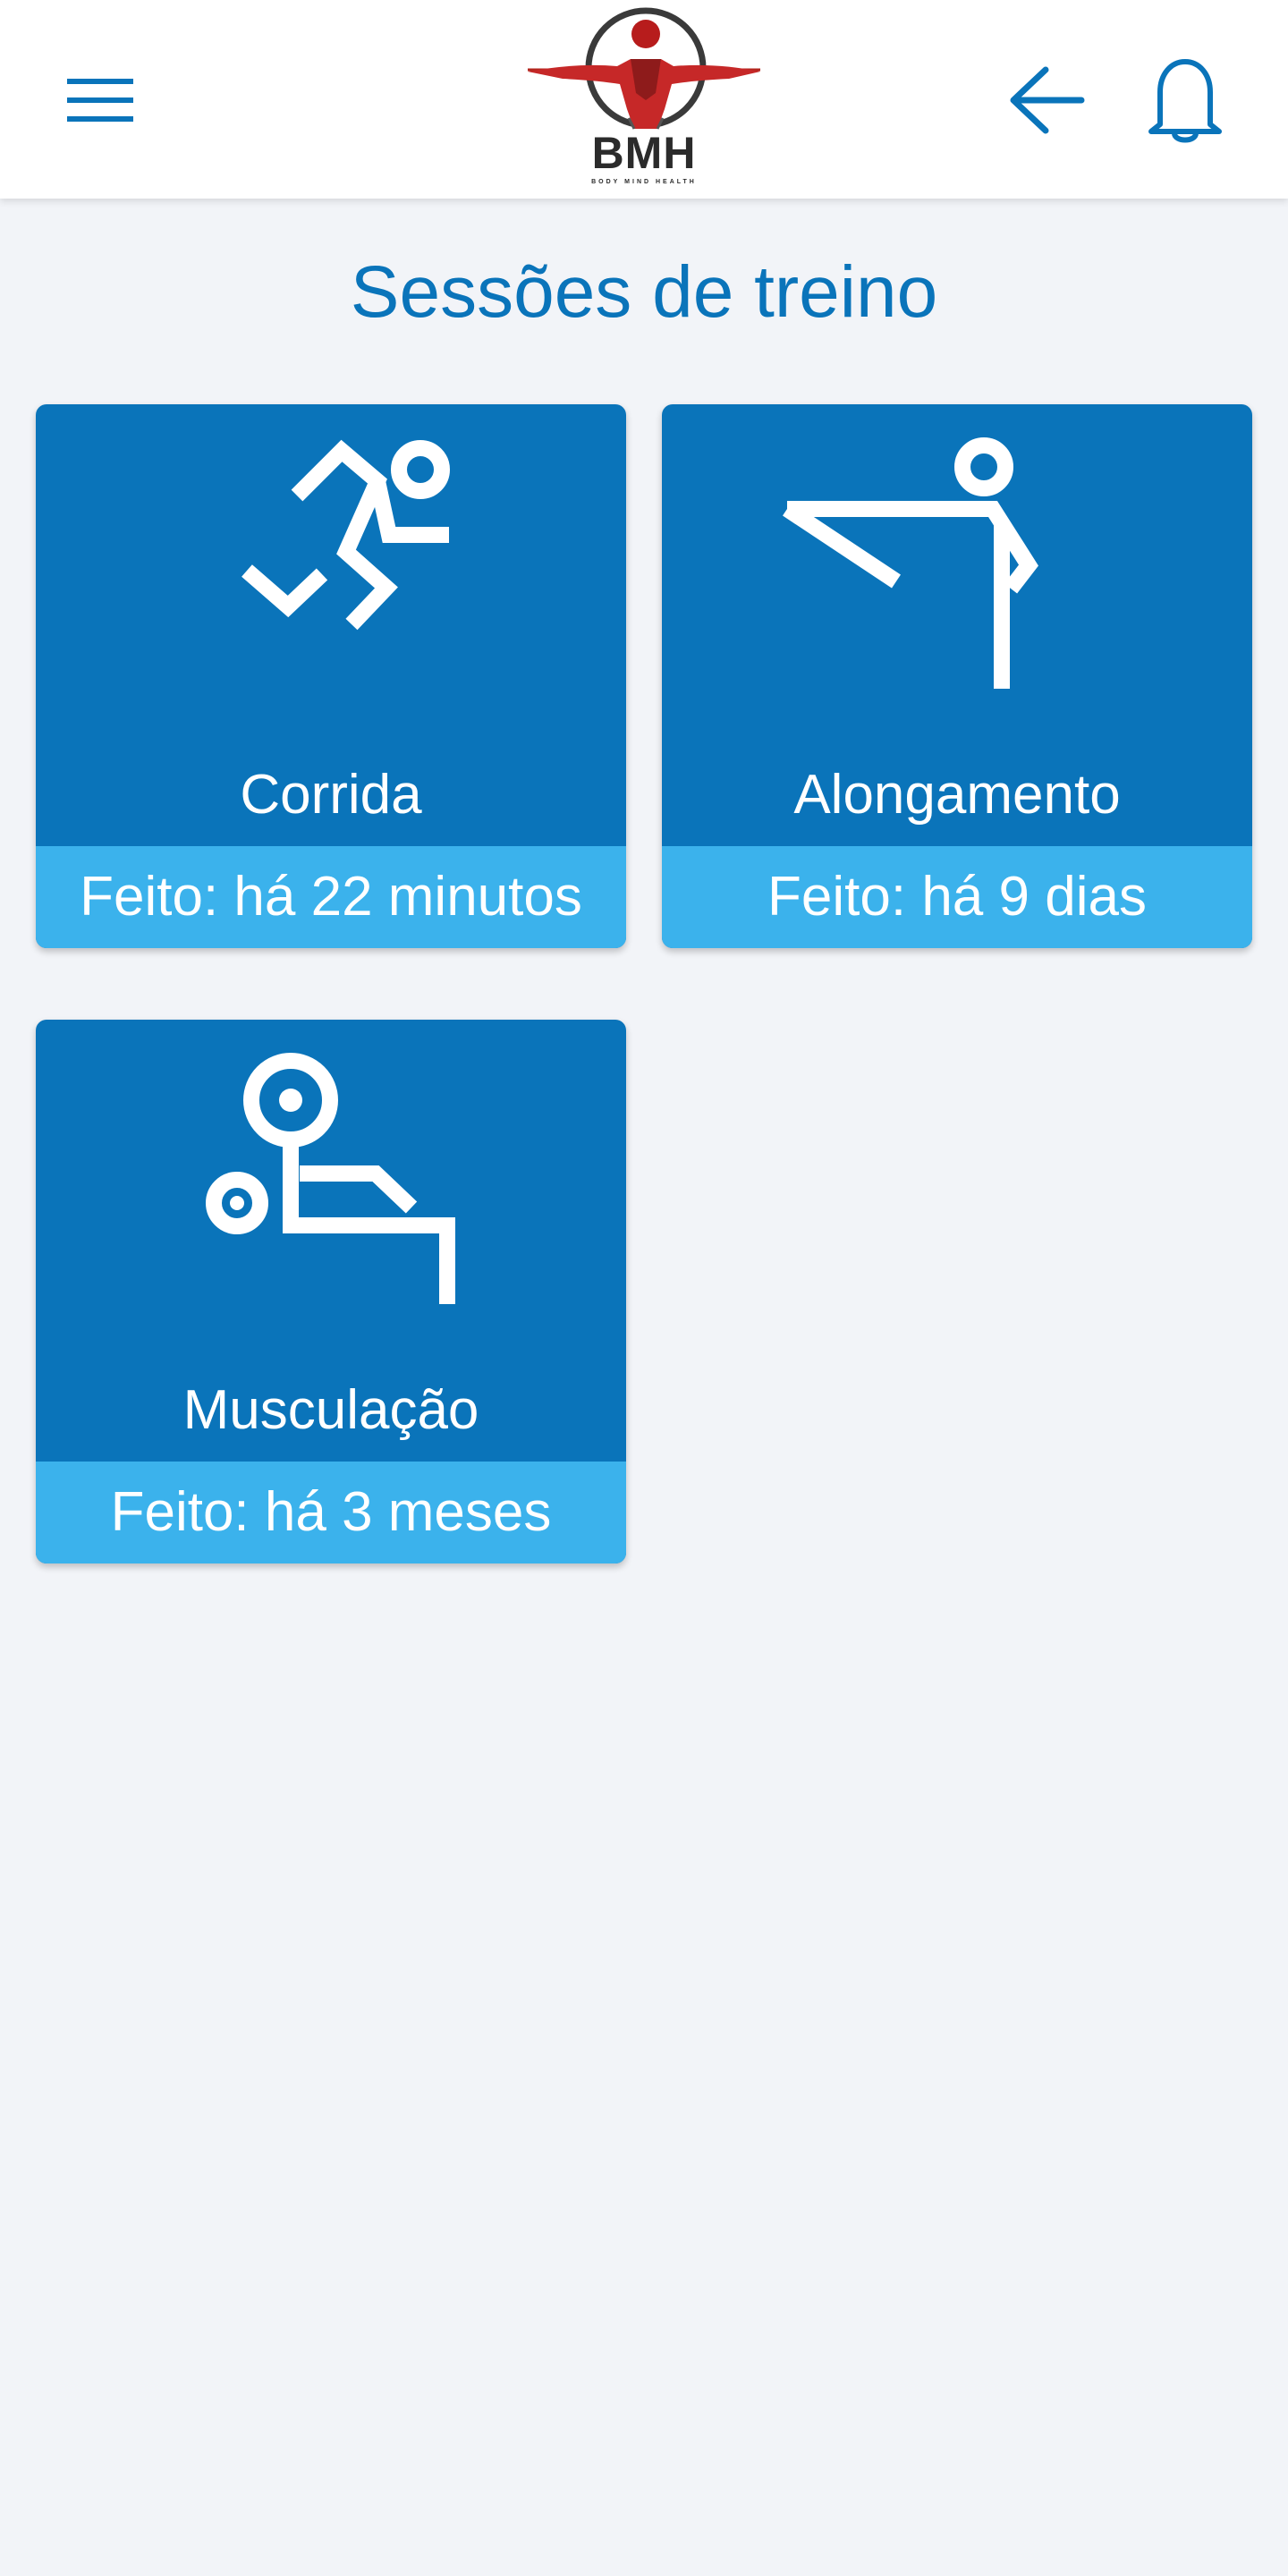  Describe the element at coordinates (957, 897) in the screenshot. I see `session-last-done: Feito: há 9 dias` at that location.